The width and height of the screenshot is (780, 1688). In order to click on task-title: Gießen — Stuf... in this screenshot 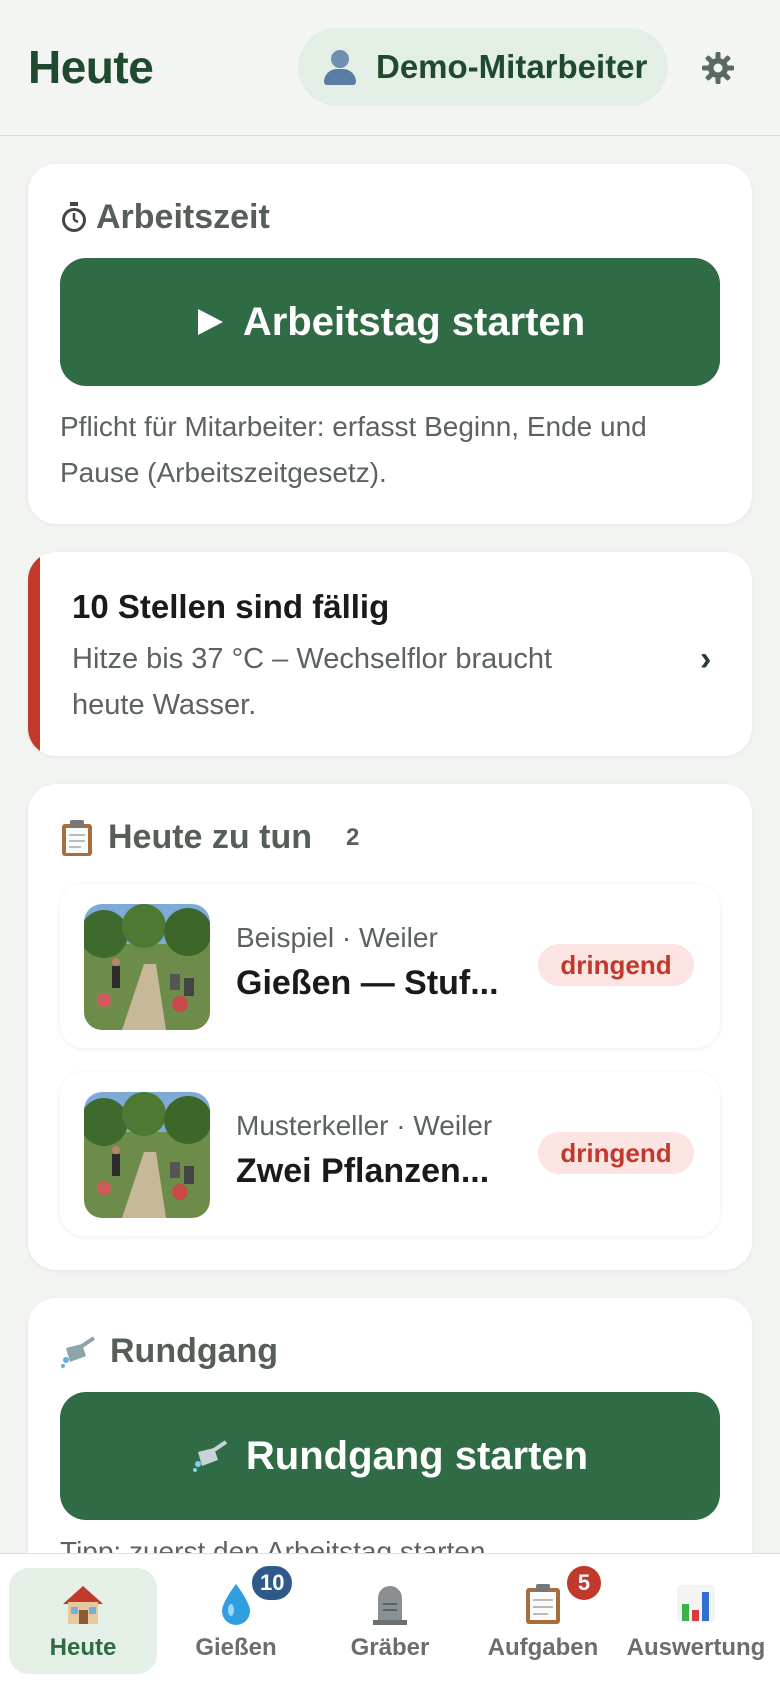, I will do `click(367, 983)`.